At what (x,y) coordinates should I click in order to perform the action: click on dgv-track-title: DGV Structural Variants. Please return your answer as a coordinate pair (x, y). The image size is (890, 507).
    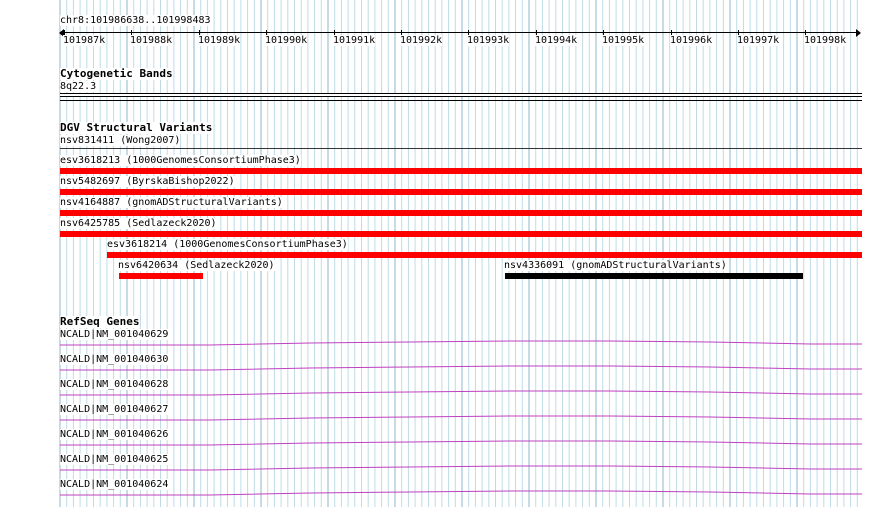
    Looking at the image, I should click on (136, 127).